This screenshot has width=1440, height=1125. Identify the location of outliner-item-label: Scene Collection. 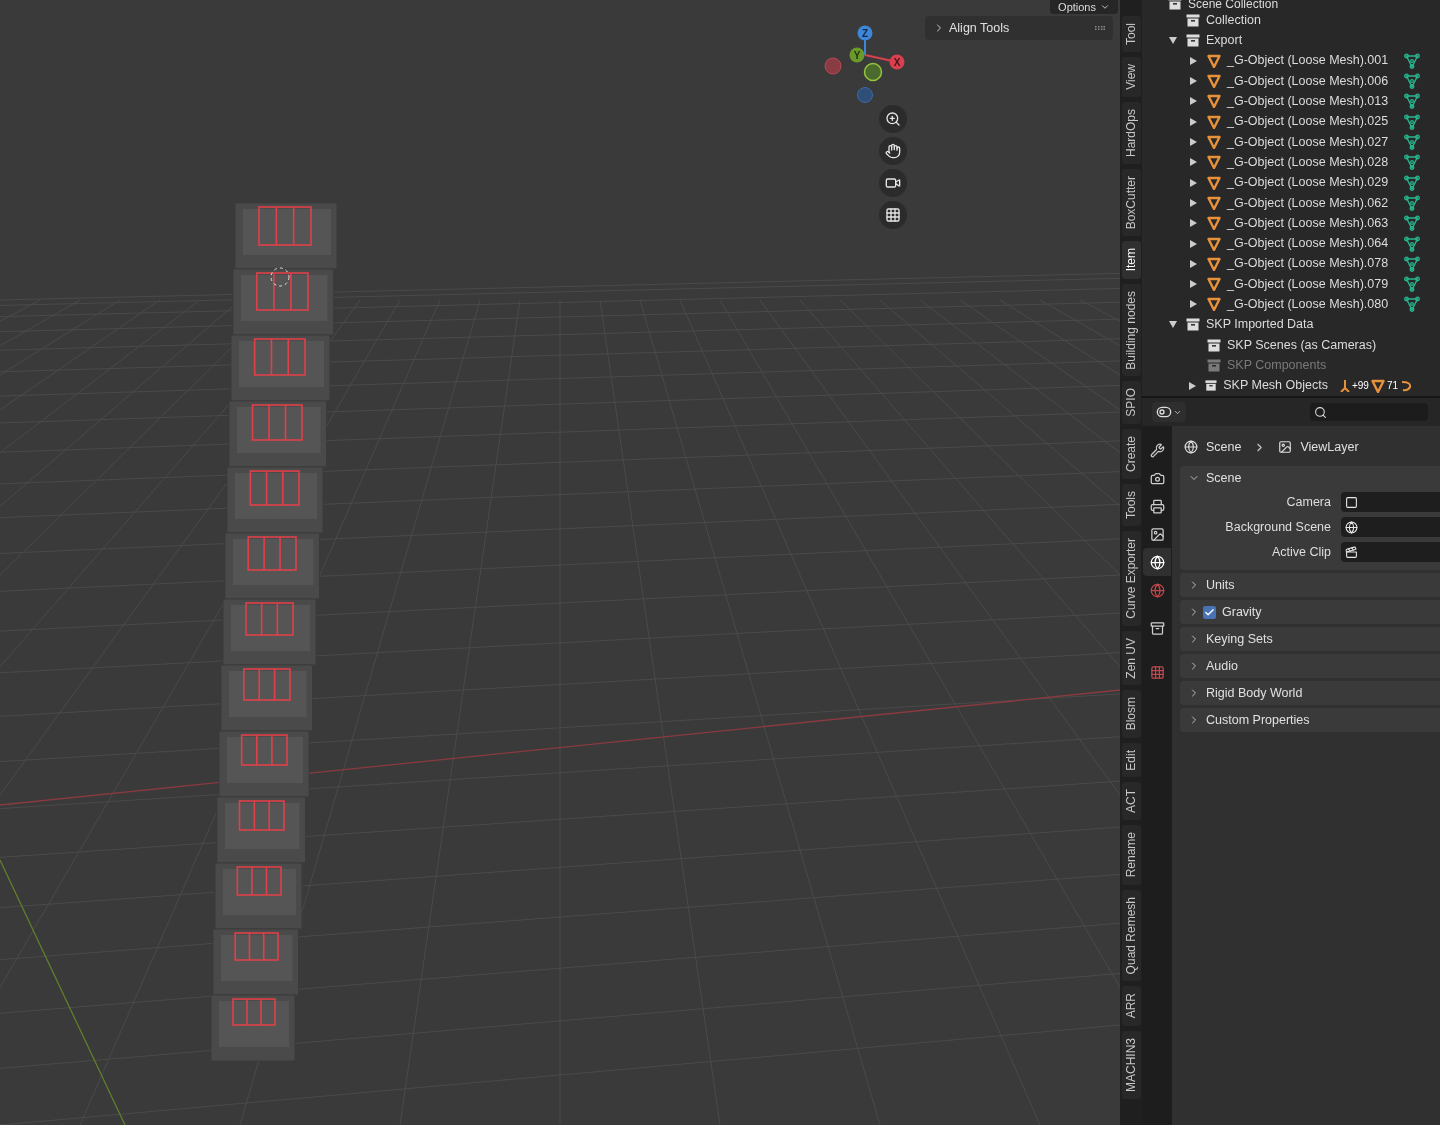
(1233, 5).